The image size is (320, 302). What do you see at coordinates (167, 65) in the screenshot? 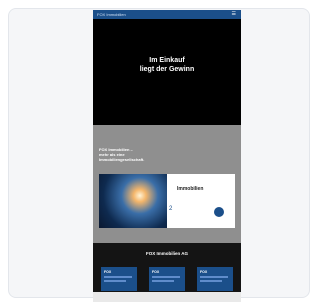
I see `hero-title: Im Einkauf liegt der Gewinn` at bounding box center [167, 65].